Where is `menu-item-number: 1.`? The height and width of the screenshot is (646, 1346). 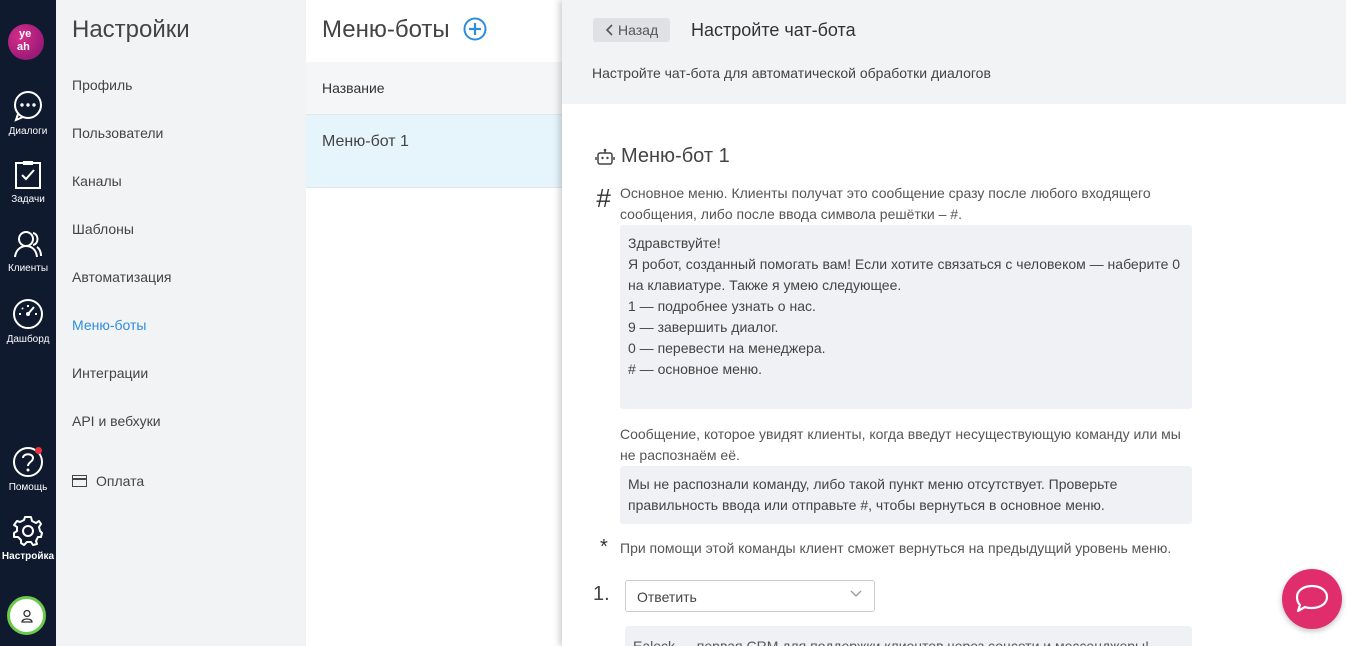 menu-item-number: 1. is located at coordinates (601, 594).